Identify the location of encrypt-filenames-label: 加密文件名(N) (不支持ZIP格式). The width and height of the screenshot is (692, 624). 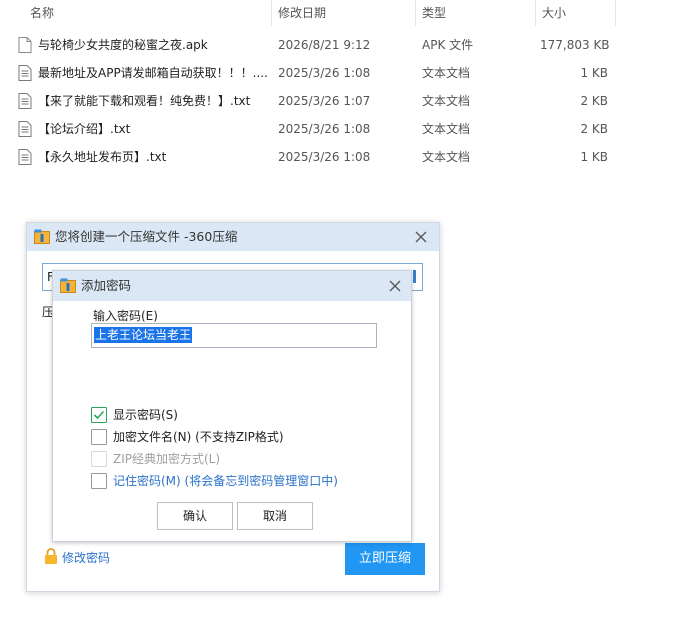
(198, 437).